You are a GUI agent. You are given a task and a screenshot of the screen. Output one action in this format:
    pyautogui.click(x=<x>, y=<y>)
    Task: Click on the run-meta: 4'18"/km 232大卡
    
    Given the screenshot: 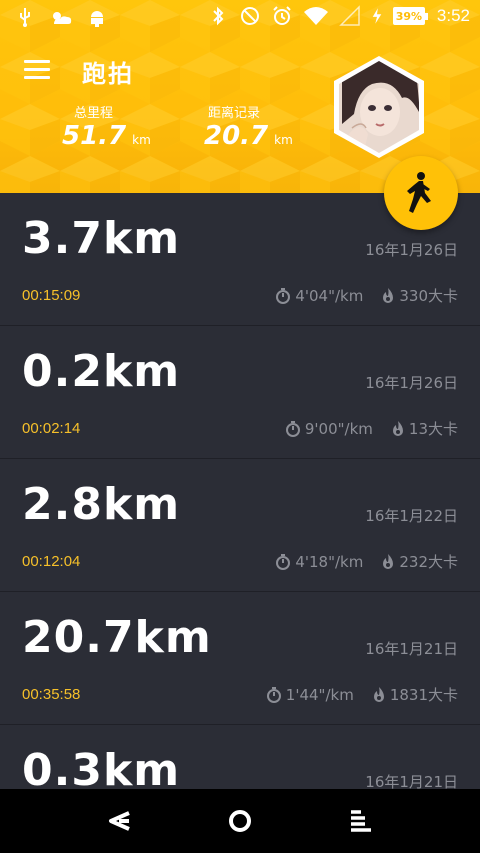 What is the action you would take?
    pyautogui.click(x=366, y=561)
    